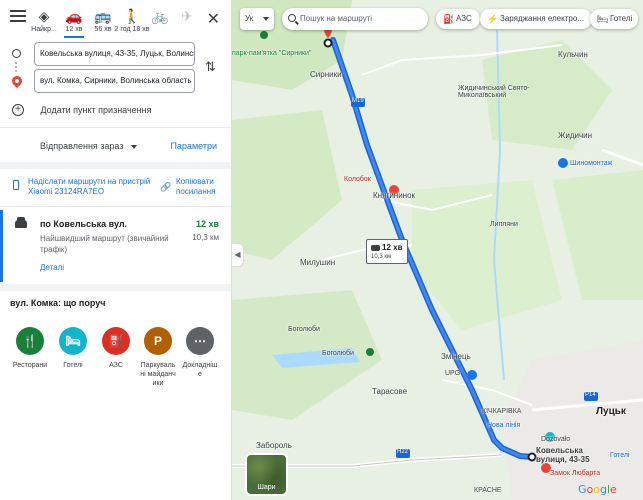  I want to click on map-label: Забороль, so click(274, 445).